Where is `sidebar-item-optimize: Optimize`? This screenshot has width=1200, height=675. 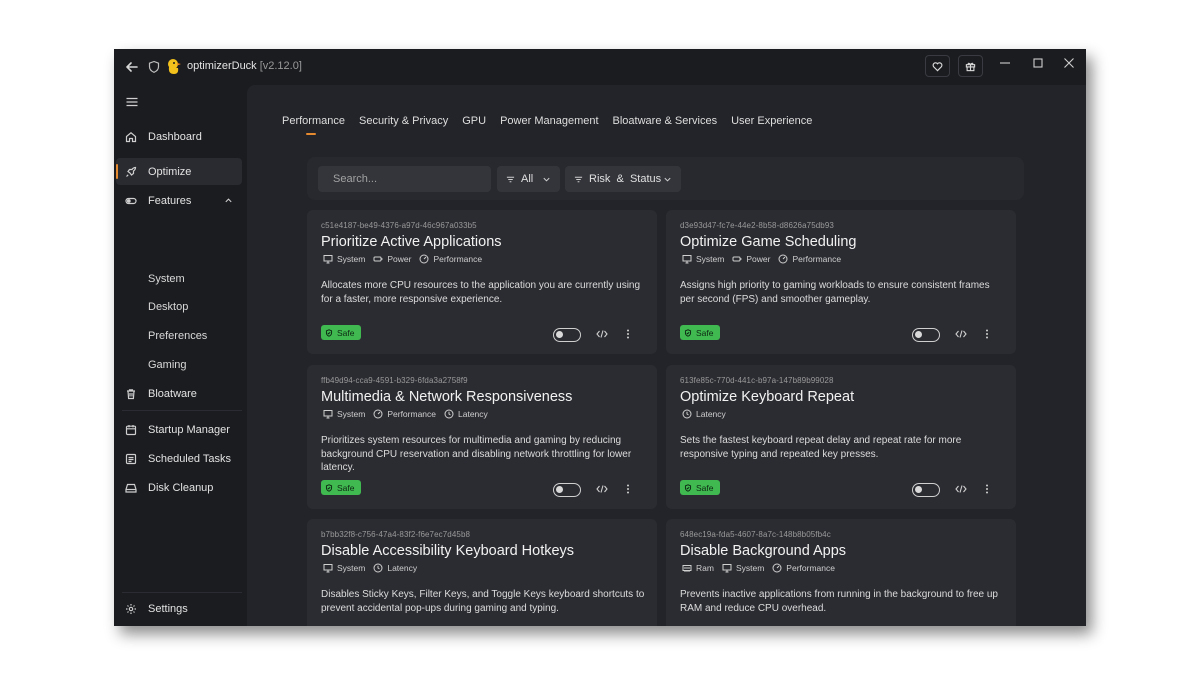
sidebar-item-optimize: Optimize is located at coordinates (179, 171).